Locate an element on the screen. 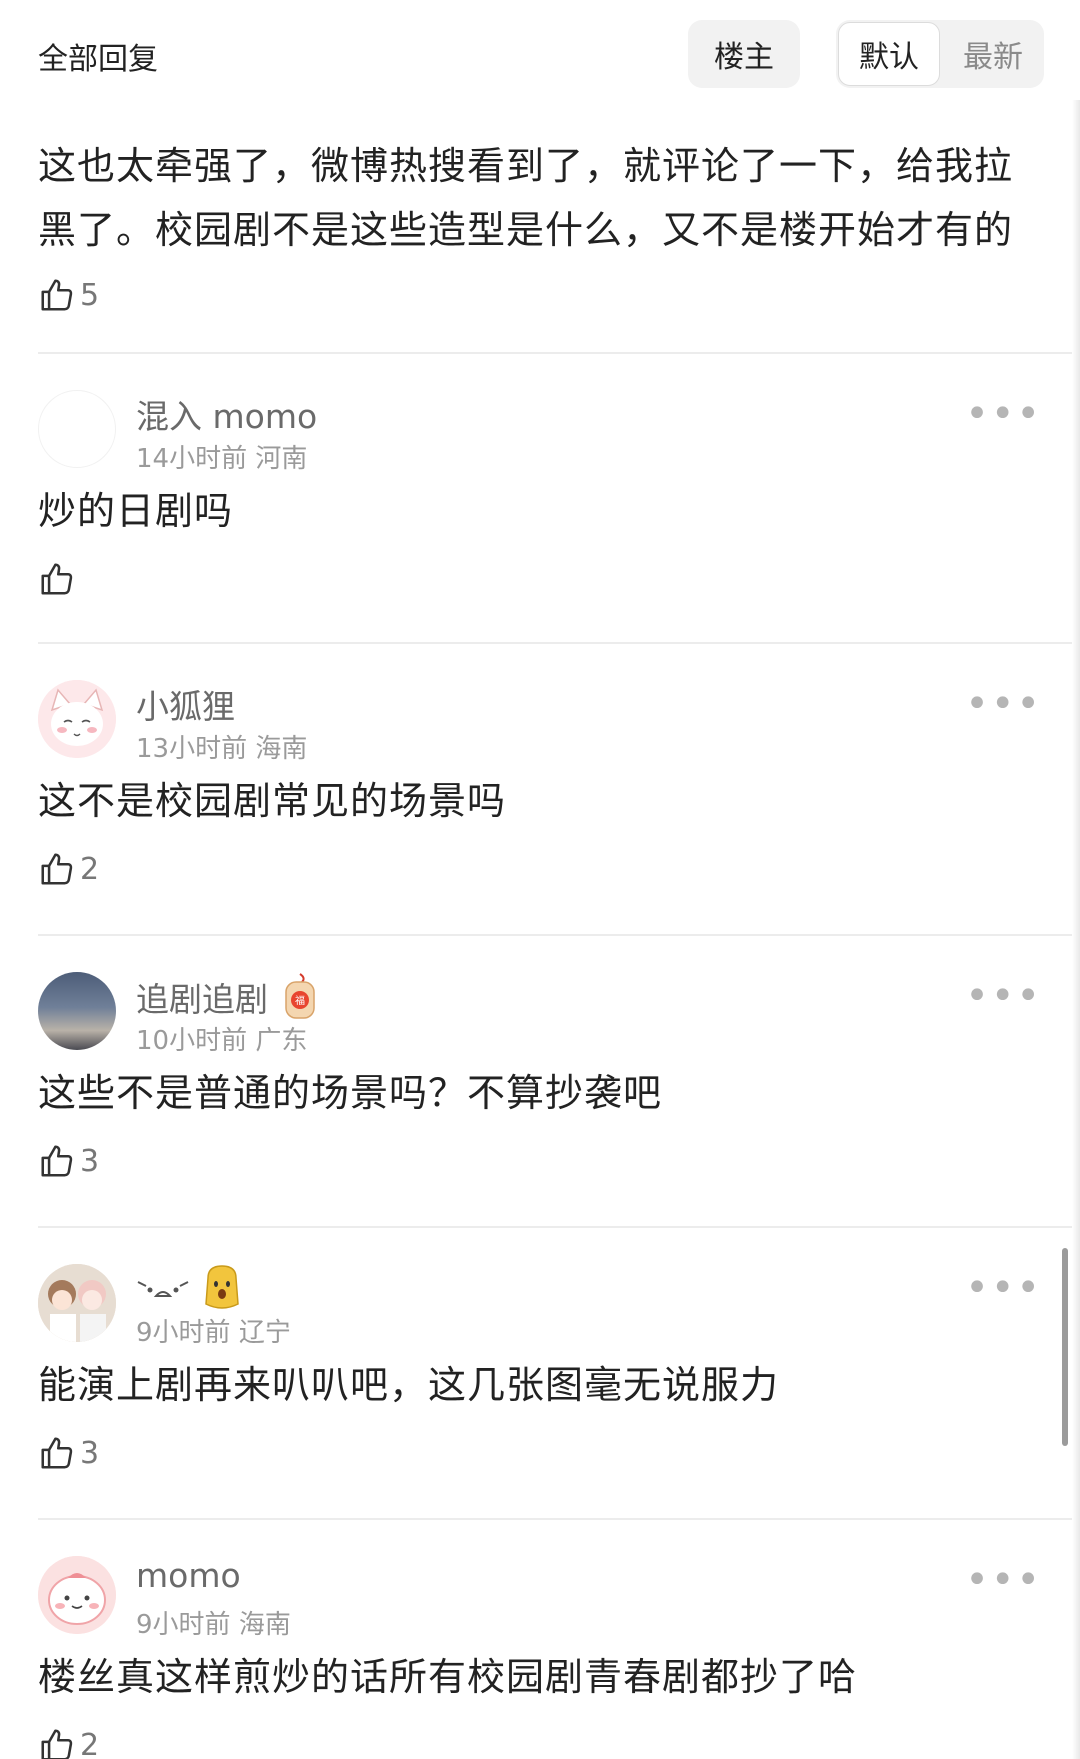  comment-time: 10小时前 is located at coordinates (192, 1041).